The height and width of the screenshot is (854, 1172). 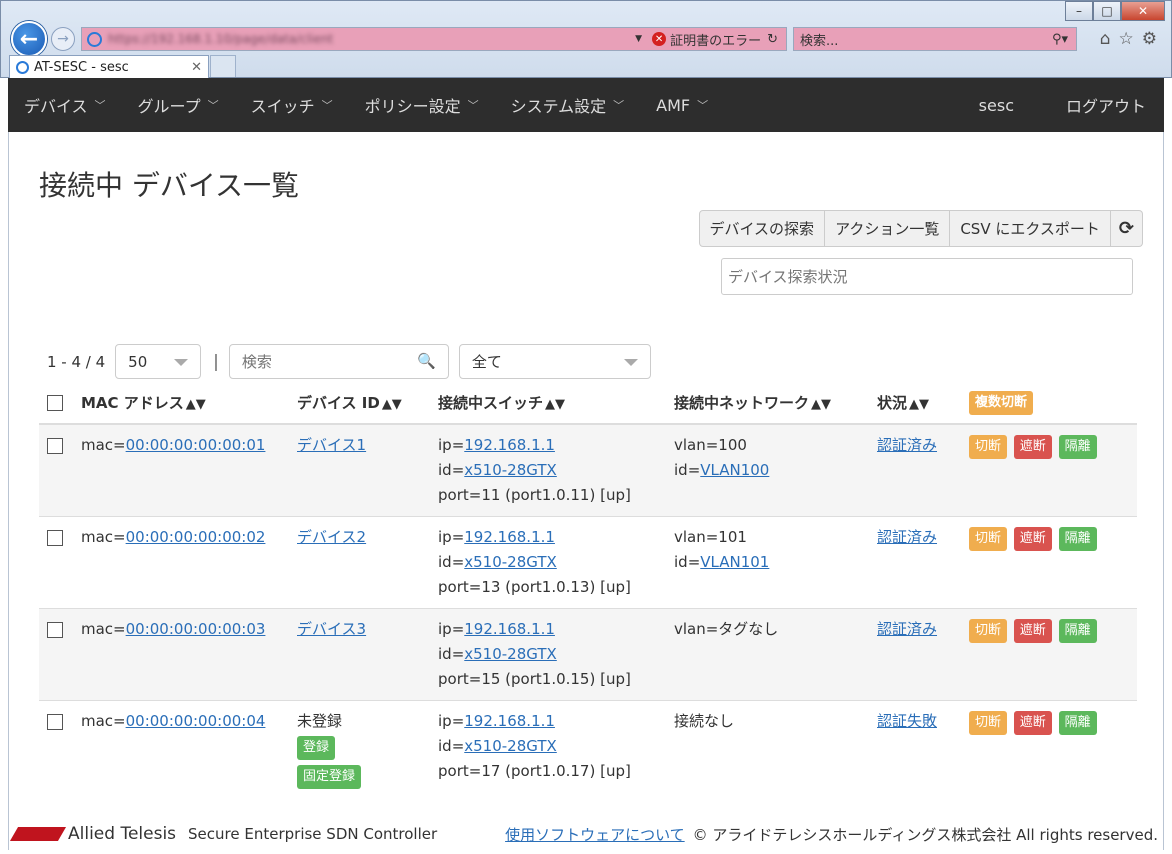 What do you see at coordinates (122, 834) in the screenshot?
I see `logo-text: Allied Telesis` at bounding box center [122, 834].